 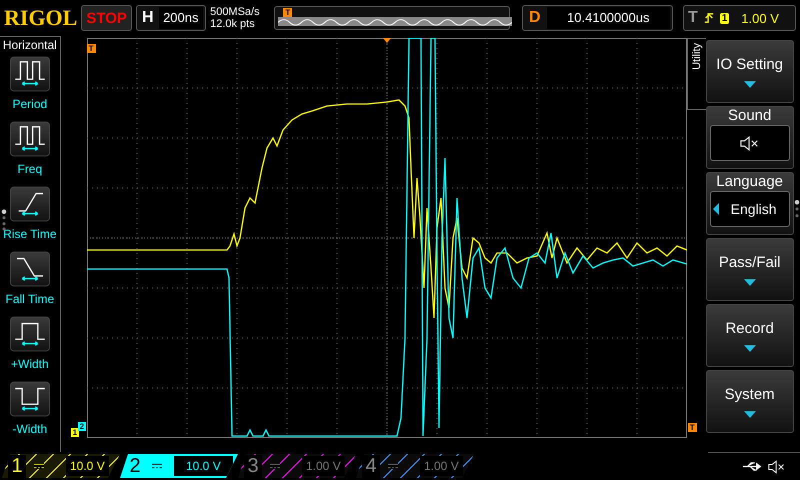 What do you see at coordinates (179, 466) in the screenshot?
I see `channel-tab: 2 10.0 V` at bounding box center [179, 466].